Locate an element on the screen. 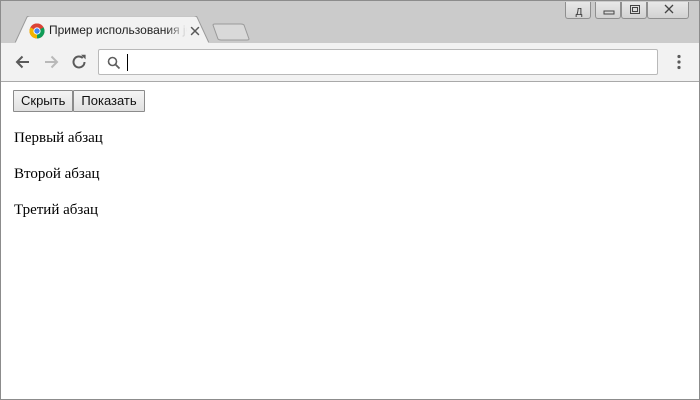 The height and width of the screenshot is (400, 700). browser-toolbar is located at coordinates (350, 62).